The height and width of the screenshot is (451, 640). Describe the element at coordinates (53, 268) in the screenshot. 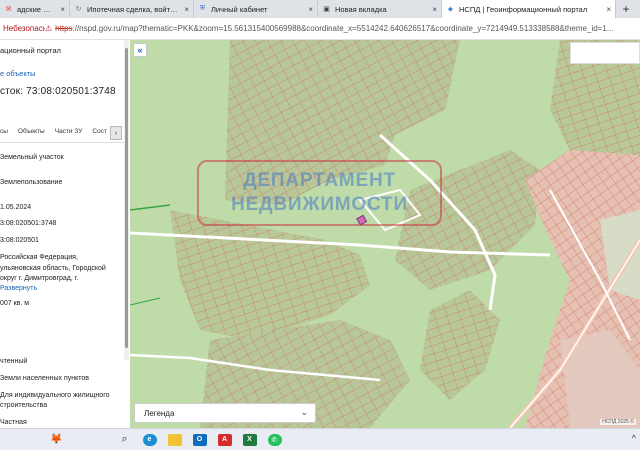

I see `info-row-address-2: ульяновская область, Городской` at that location.